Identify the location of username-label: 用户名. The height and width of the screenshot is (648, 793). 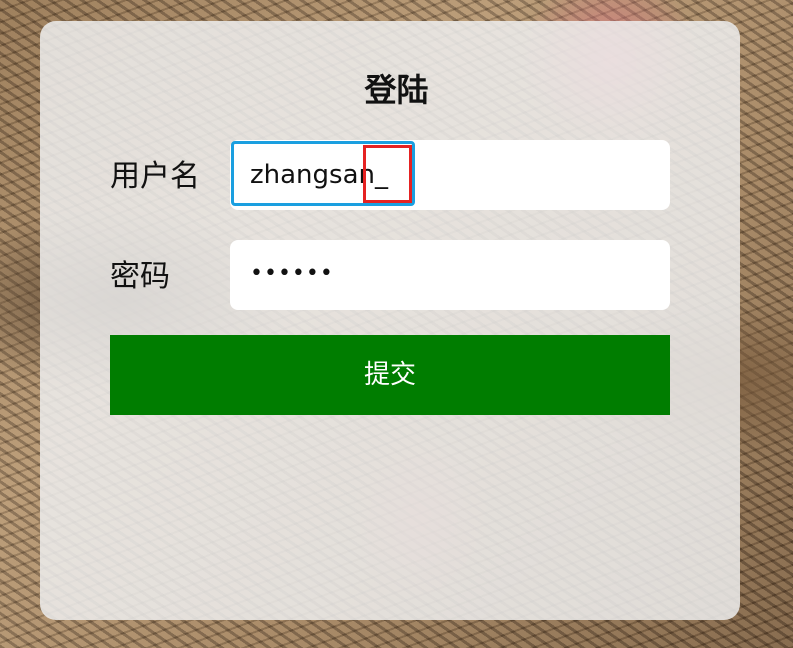
(155, 176).